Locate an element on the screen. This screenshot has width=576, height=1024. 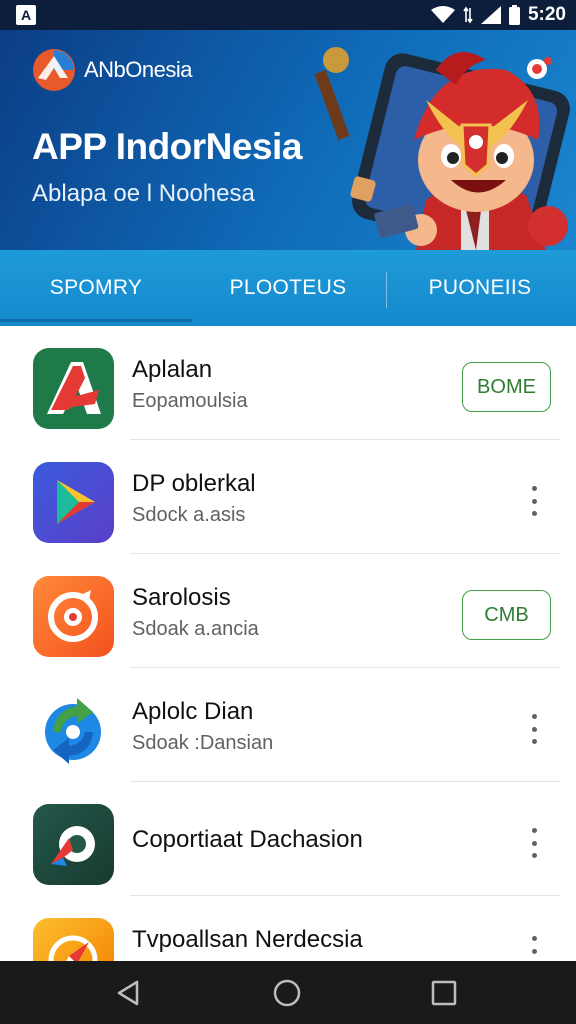
brand-name: ANbOnesia is located at coordinates (138, 69).